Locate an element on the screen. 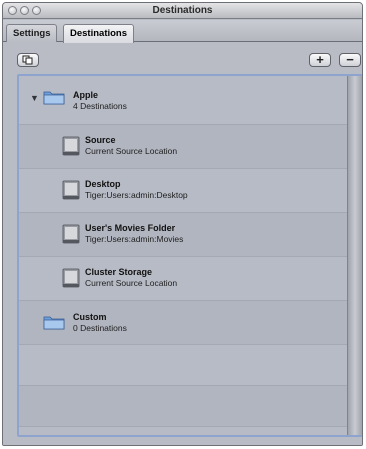 Image resolution: width=366 pixels, height=449 pixels. toolbar: + − is located at coordinates (182, 57).